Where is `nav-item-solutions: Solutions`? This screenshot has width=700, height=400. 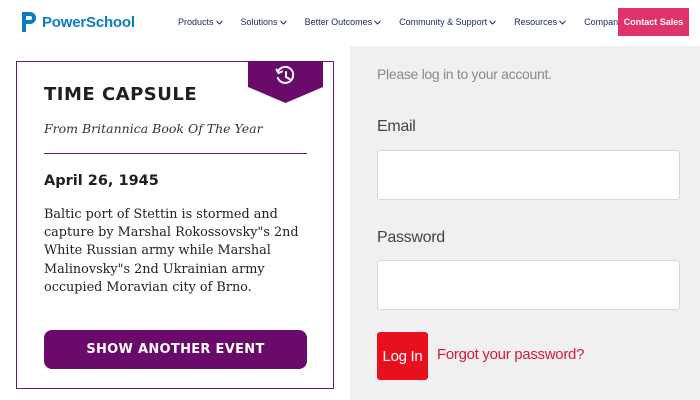
nav-item-solutions: Solutions is located at coordinates (264, 22).